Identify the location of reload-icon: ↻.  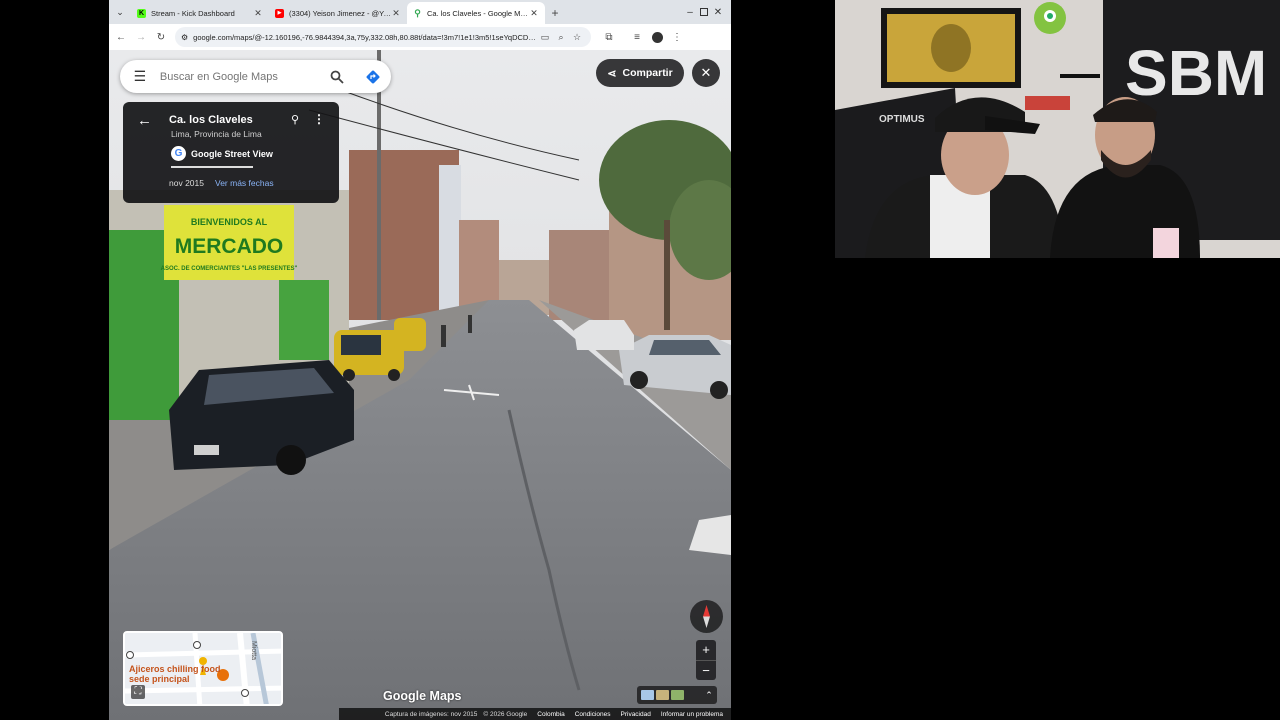
(161, 37).